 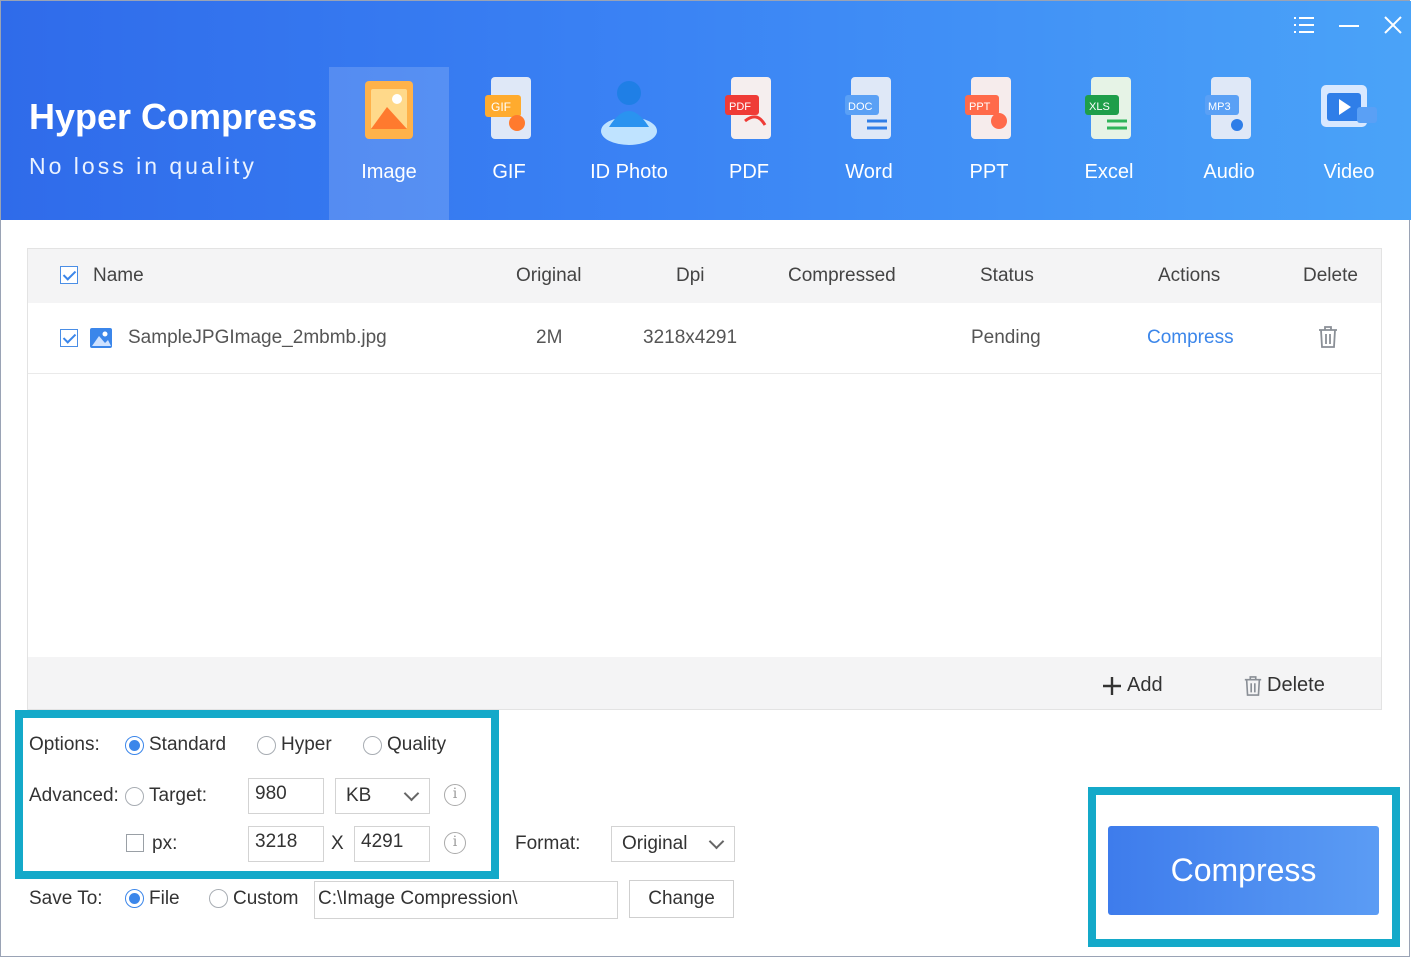 I want to click on gif-icon: GIF, so click(x=508, y=108).